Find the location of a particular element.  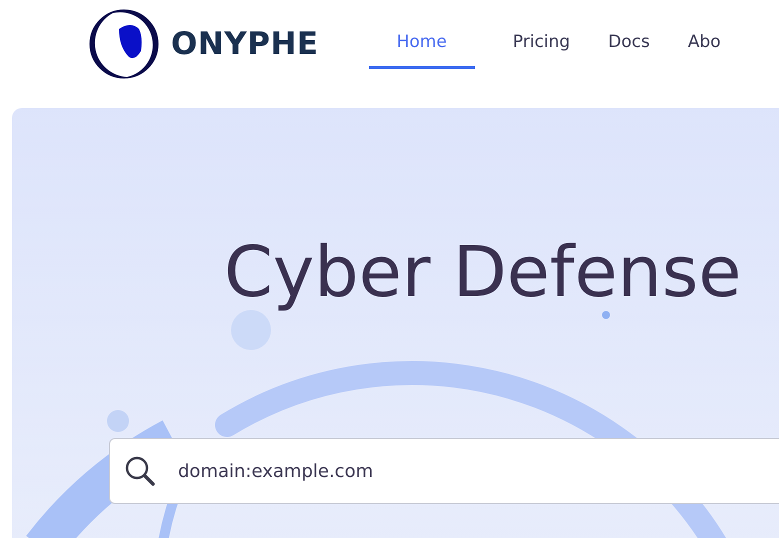

logo-text: ONYPHE is located at coordinates (245, 44).